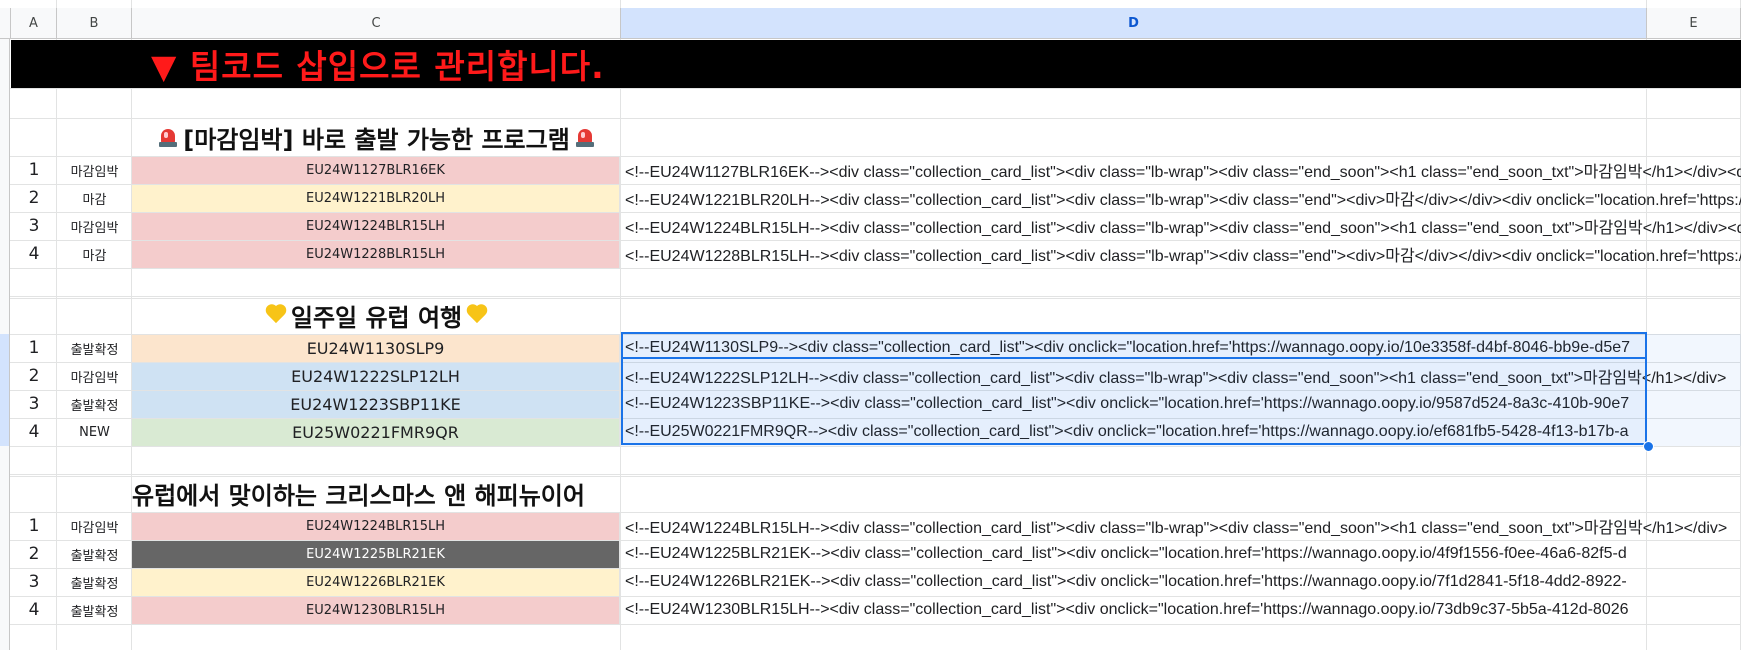  I want to click on team-code-cell: EU24W1221BLR20LH, so click(376, 198).